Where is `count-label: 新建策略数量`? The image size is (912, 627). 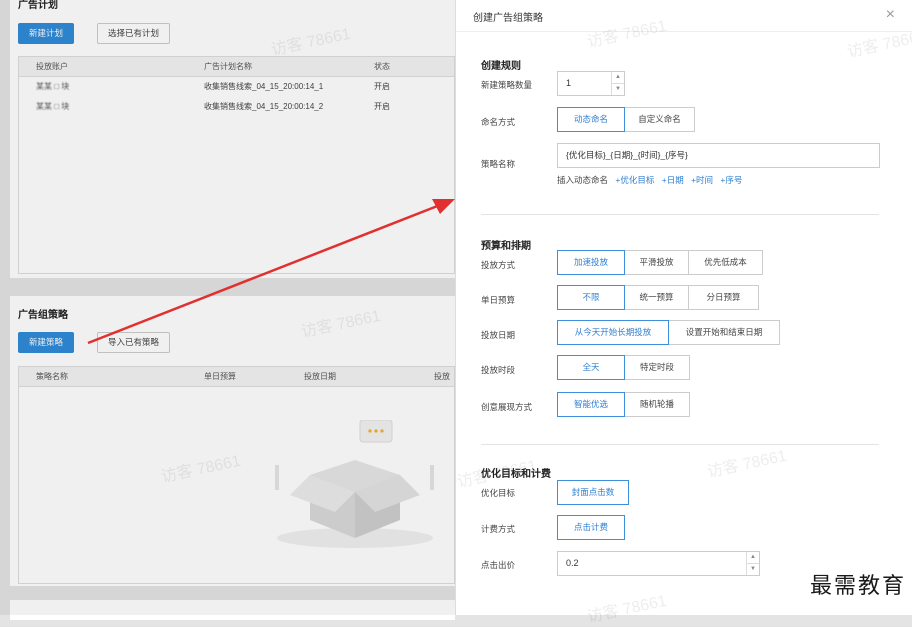
count-label: 新建策略数量 is located at coordinates (507, 85).